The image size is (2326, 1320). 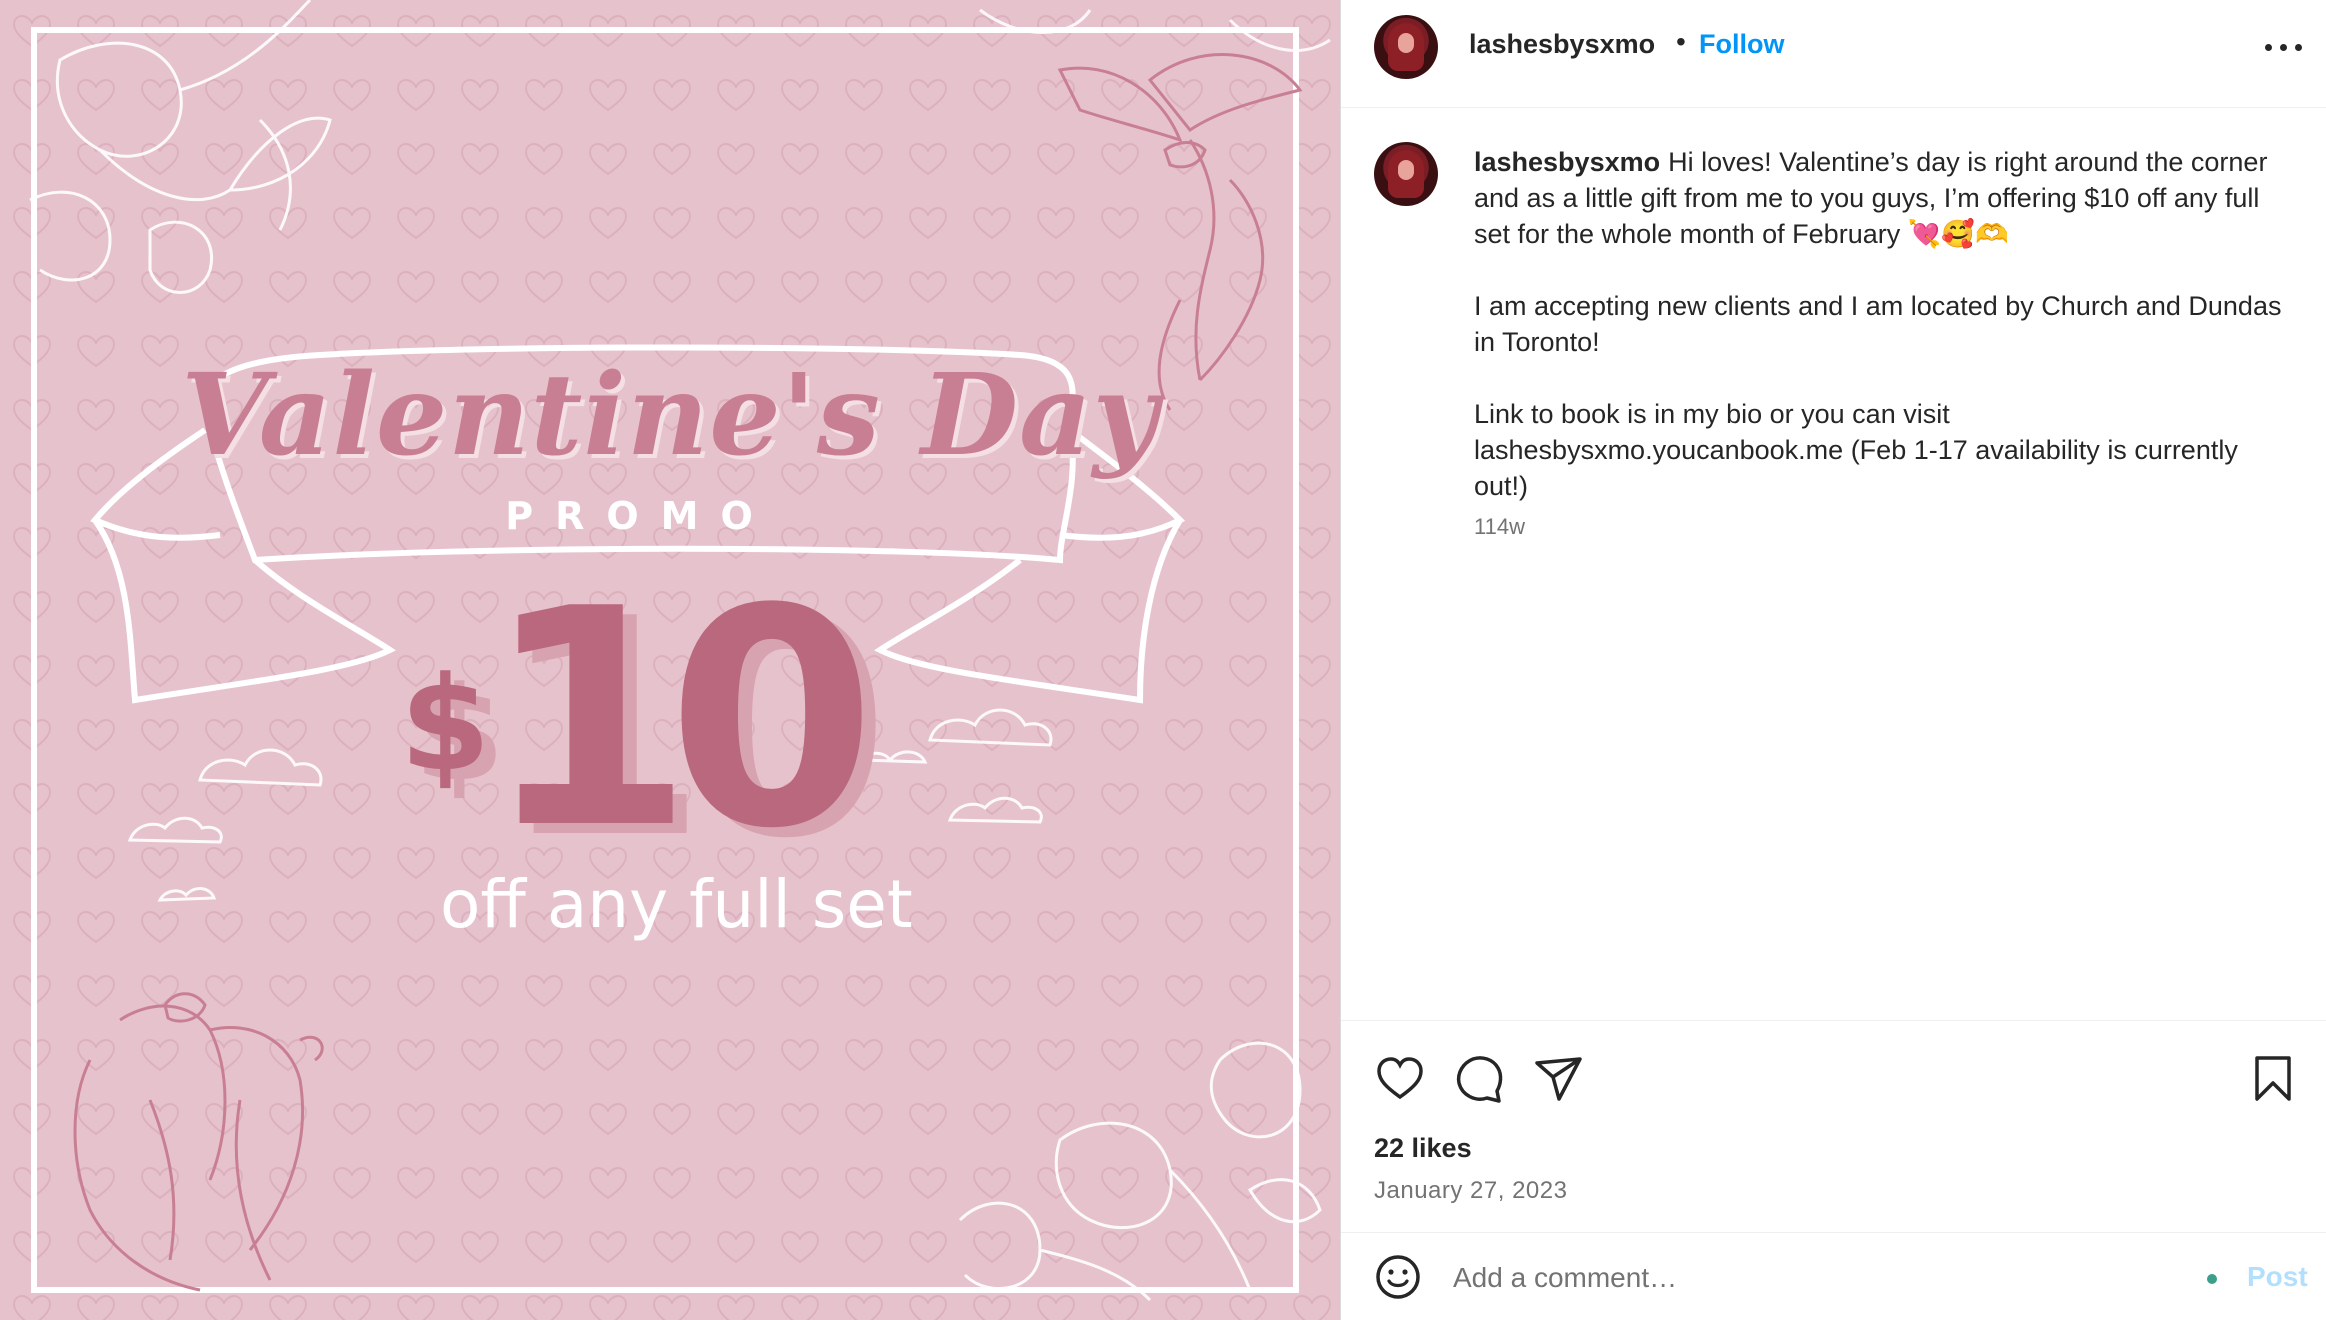 What do you see at coordinates (1567, 162) in the screenshot?
I see `caption-username: lashesbysxmo` at bounding box center [1567, 162].